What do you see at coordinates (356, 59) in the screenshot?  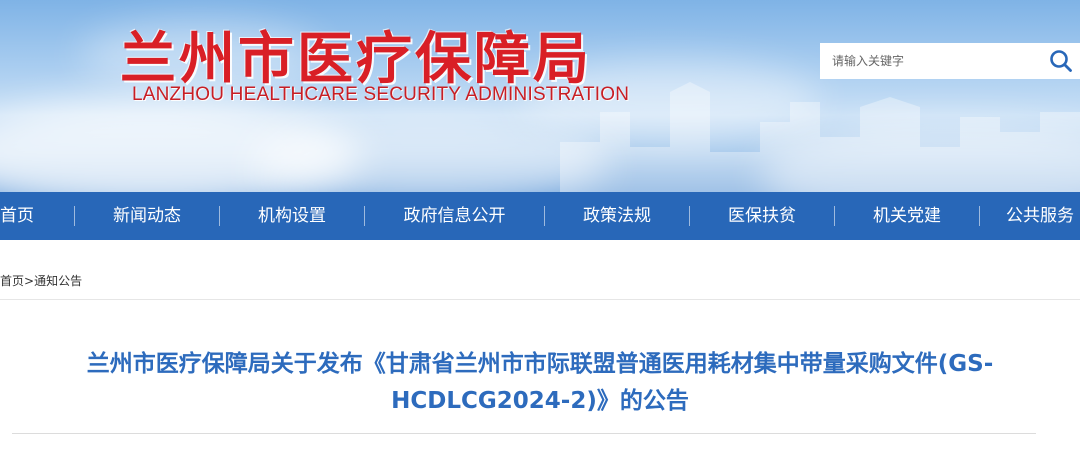 I see `site-title: 兰州市医疗保障局` at bounding box center [356, 59].